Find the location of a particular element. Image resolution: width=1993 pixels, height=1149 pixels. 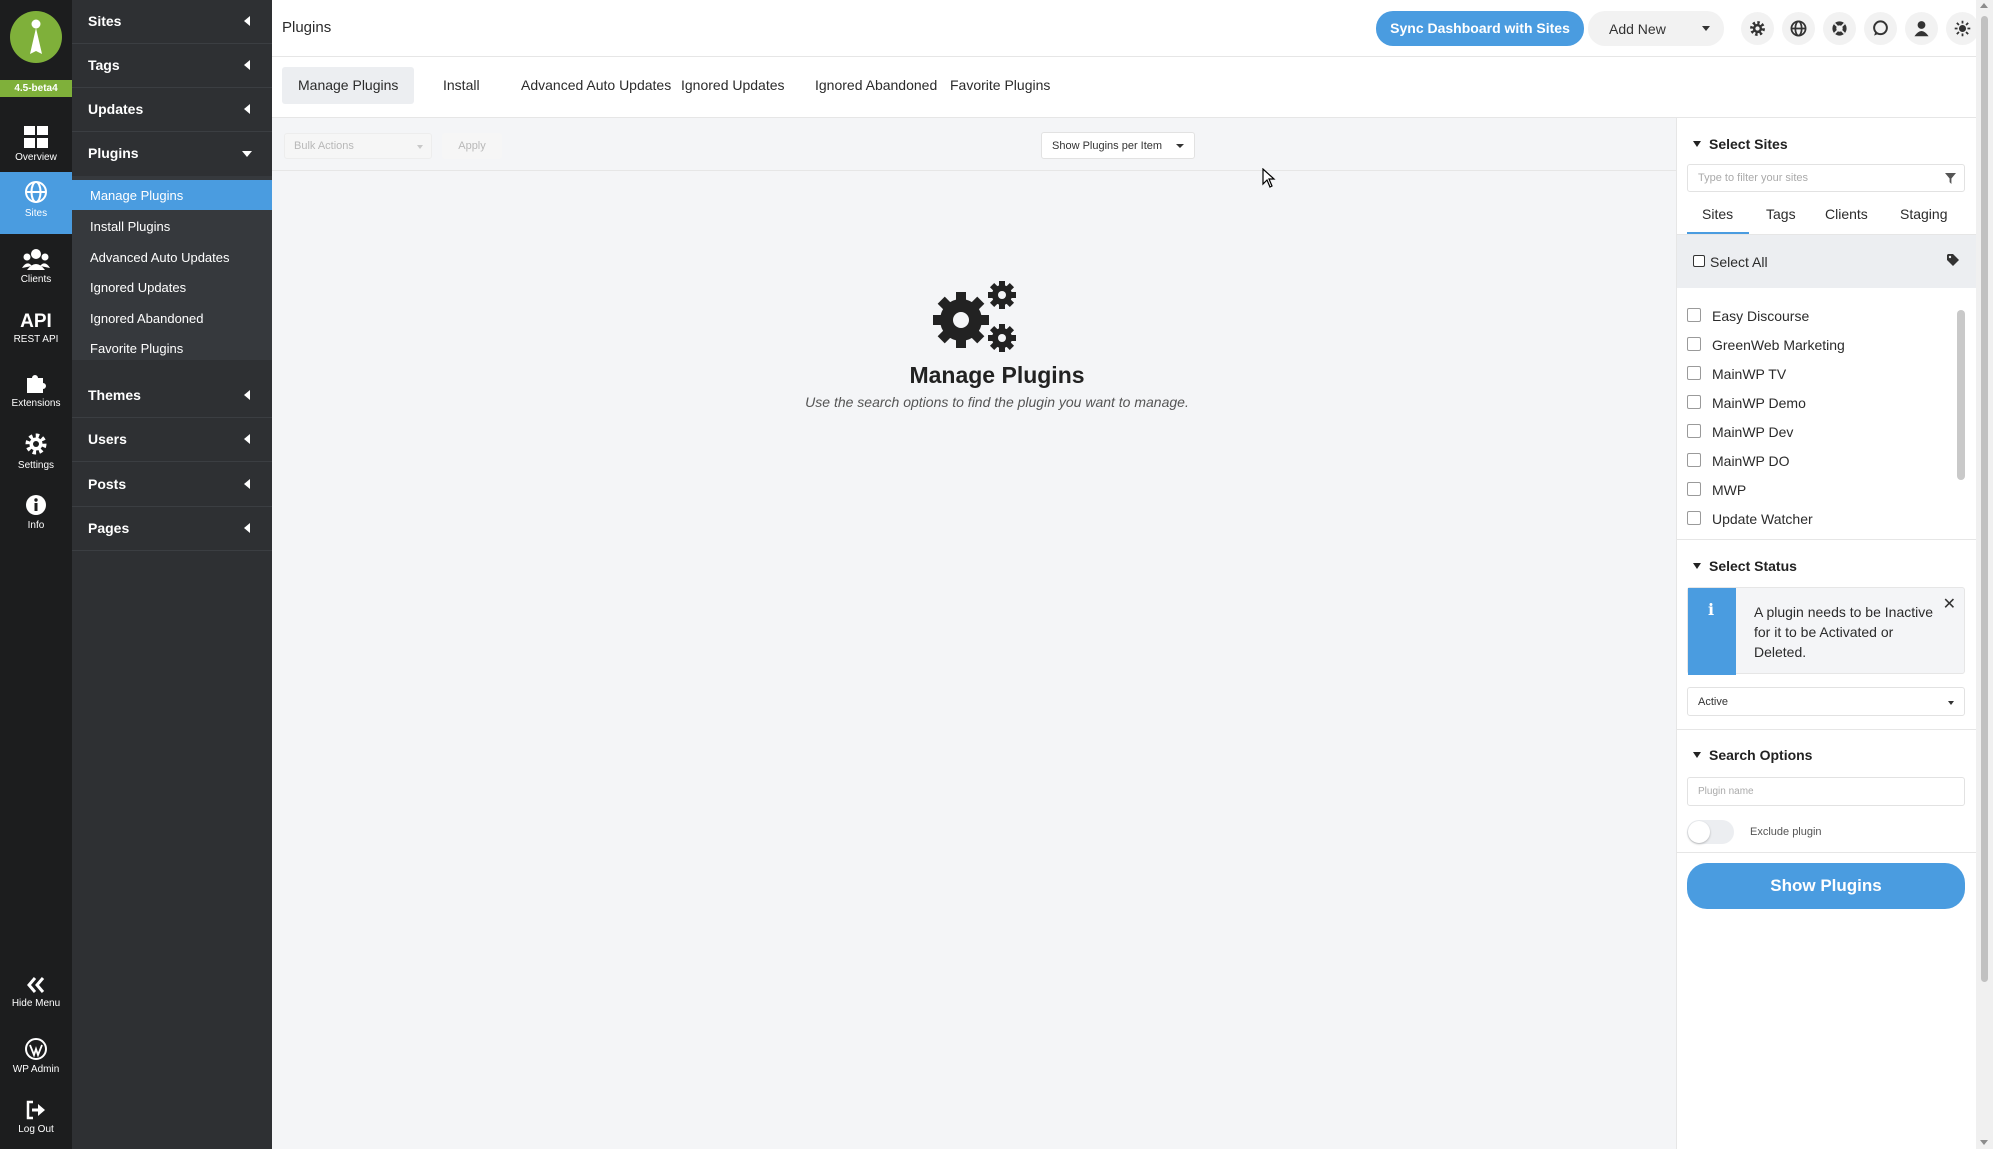

menu-plugins: Plugins is located at coordinates (172, 154).